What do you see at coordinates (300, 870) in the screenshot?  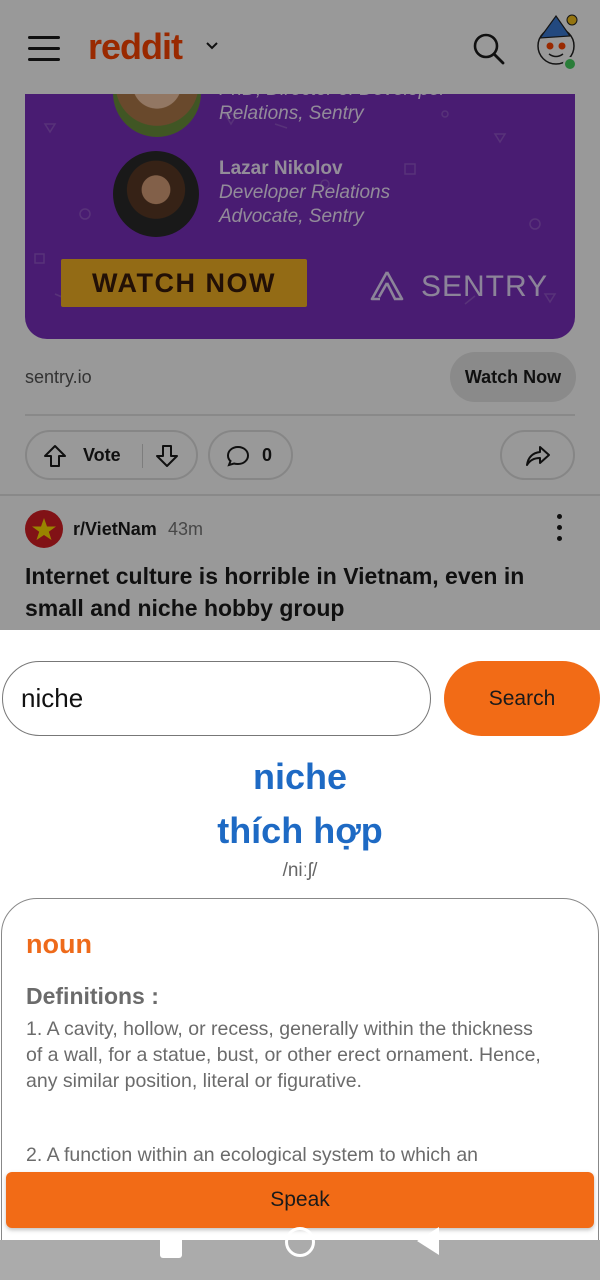 I see `phonetic: /niːʃ/` at bounding box center [300, 870].